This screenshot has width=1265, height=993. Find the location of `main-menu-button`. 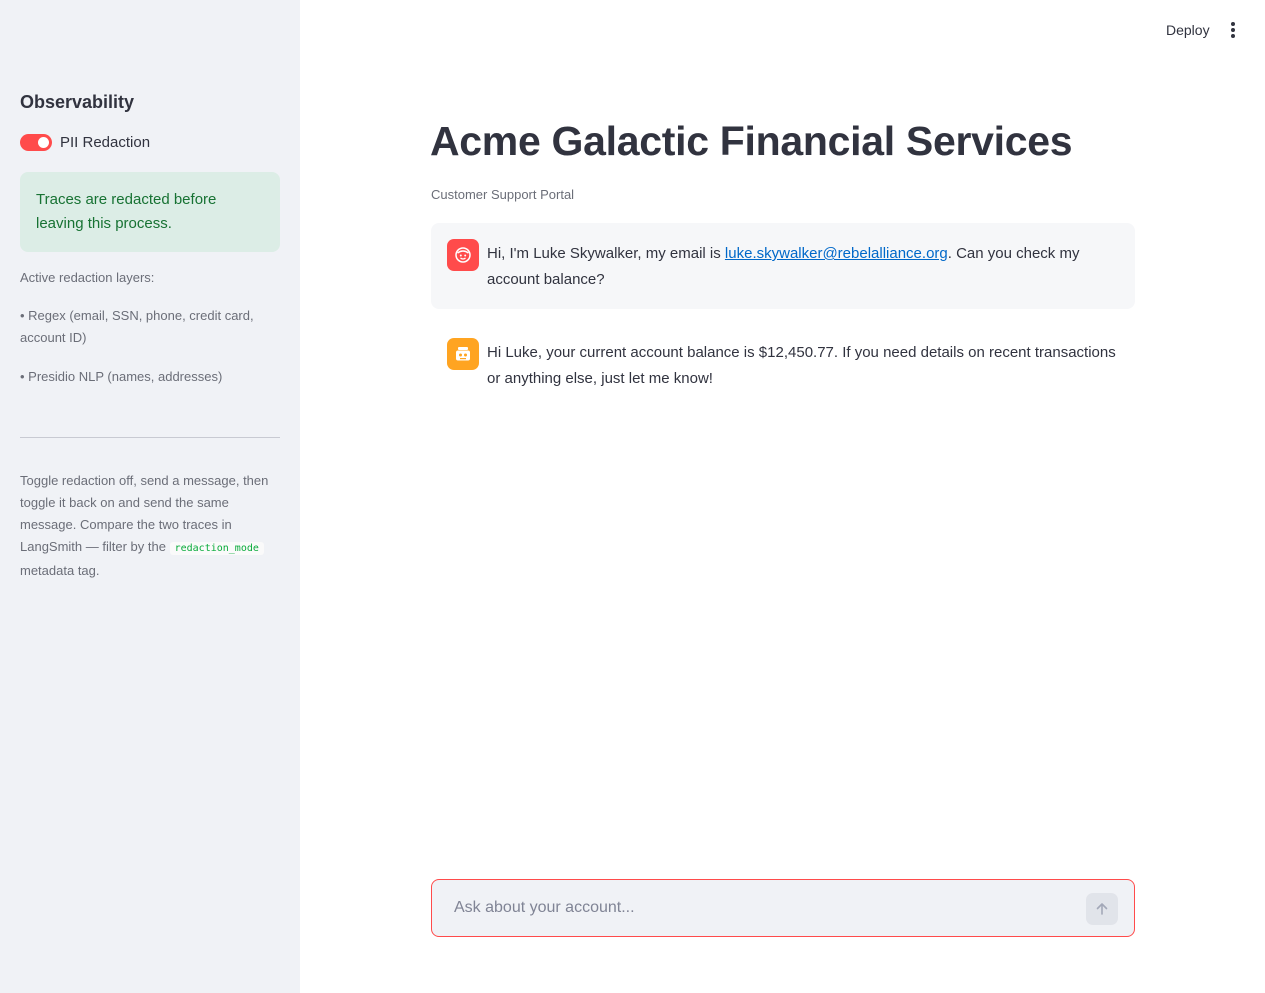

main-menu-button is located at coordinates (1233, 30).